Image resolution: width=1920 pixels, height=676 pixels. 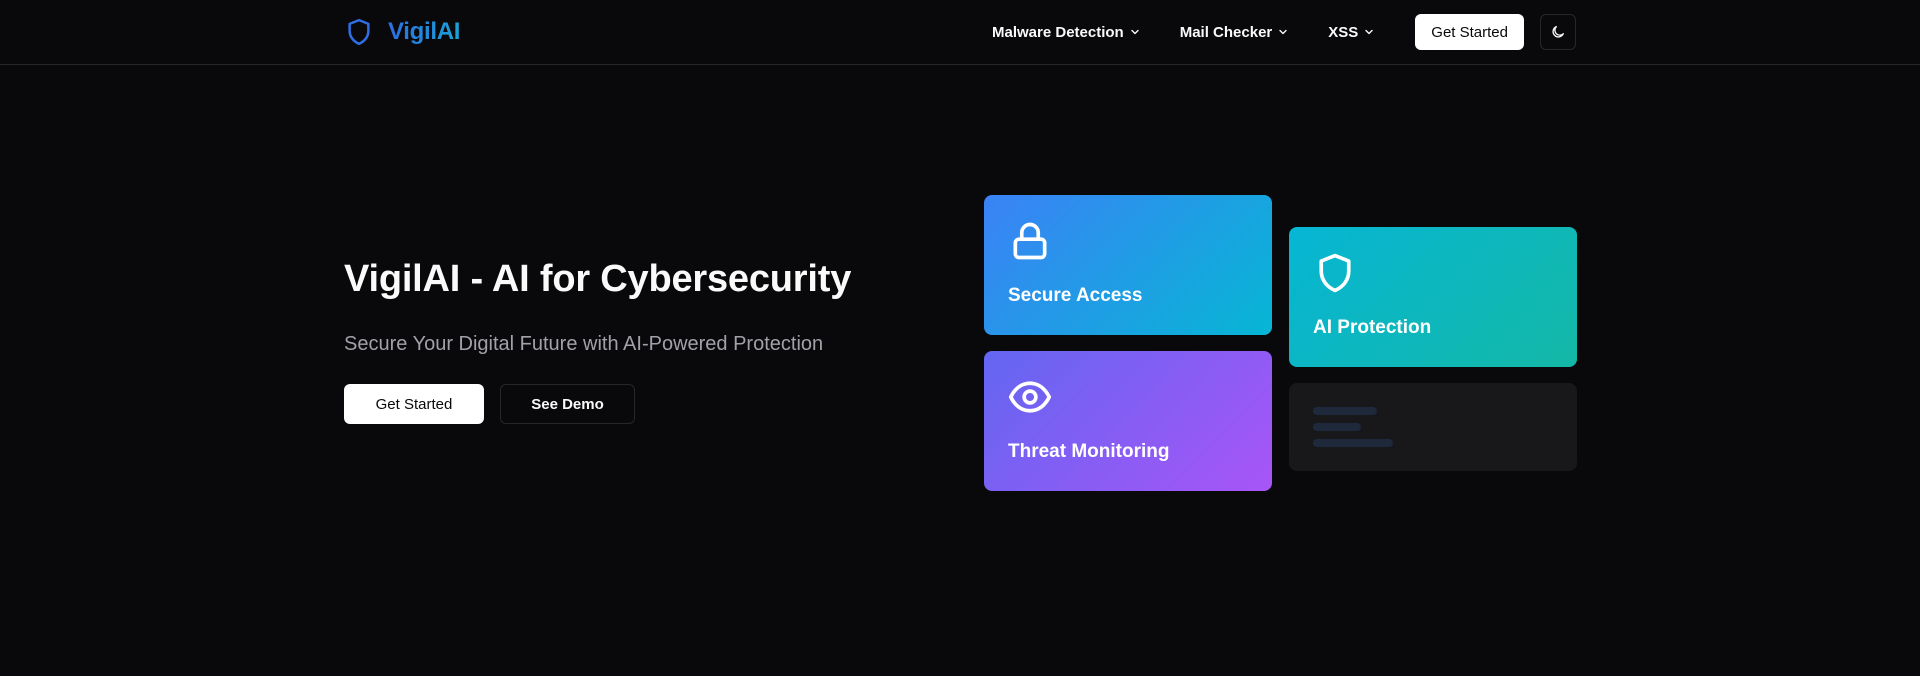 What do you see at coordinates (1089, 451) in the screenshot?
I see `card-threat-monitoring-label: Threat Monitoring` at bounding box center [1089, 451].